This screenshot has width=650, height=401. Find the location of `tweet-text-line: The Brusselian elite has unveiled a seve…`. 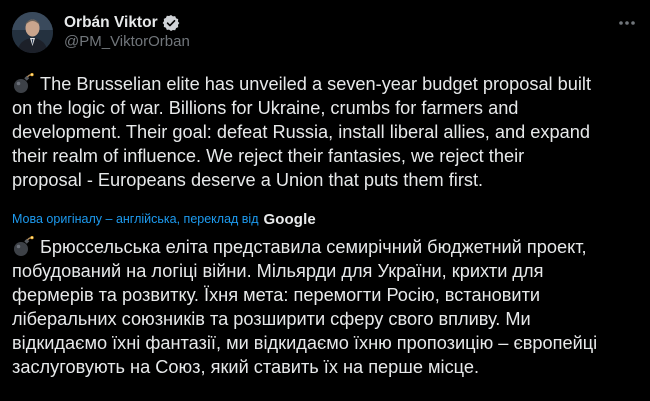

tweet-text-line: The Brusselian elite has unveiled a seve… is located at coordinates (325, 84).